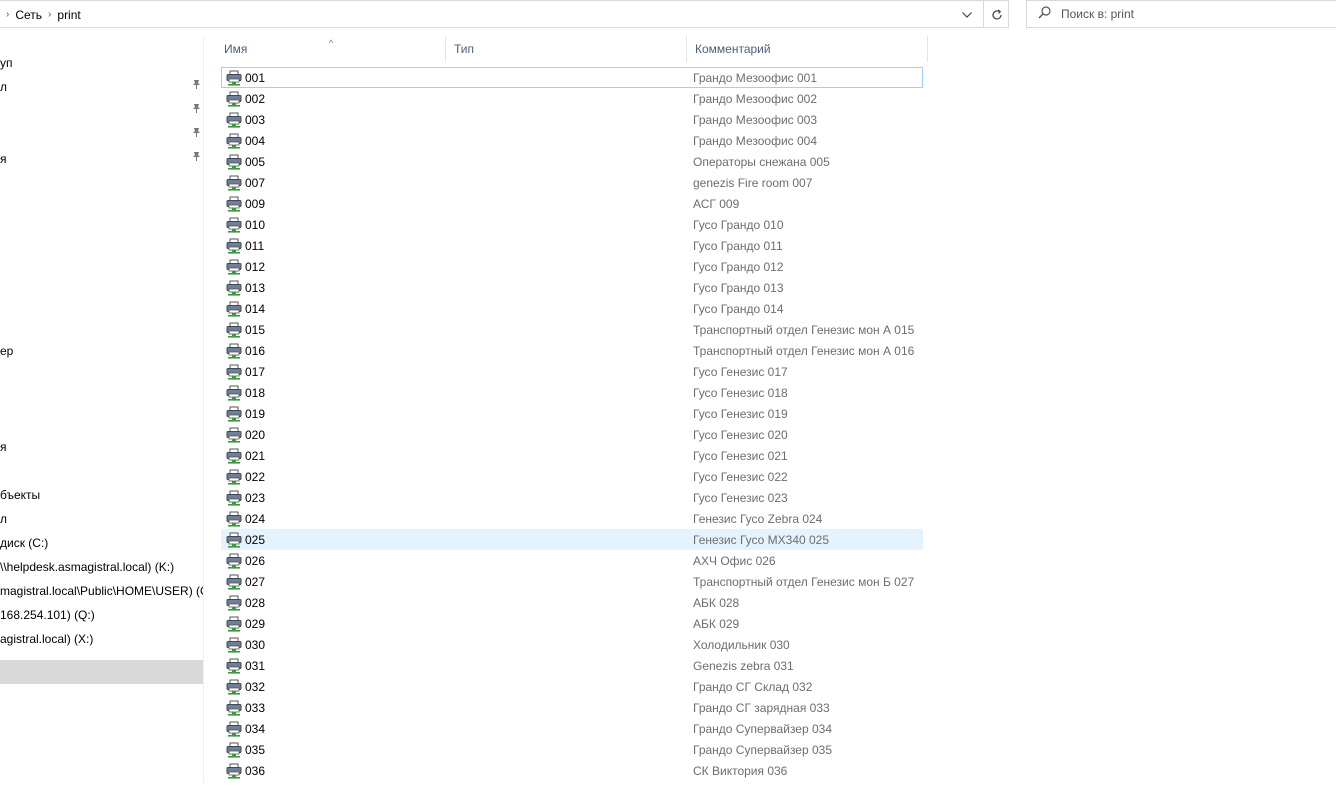  I want to click on navigation-pane-divider, so click(203, 409).